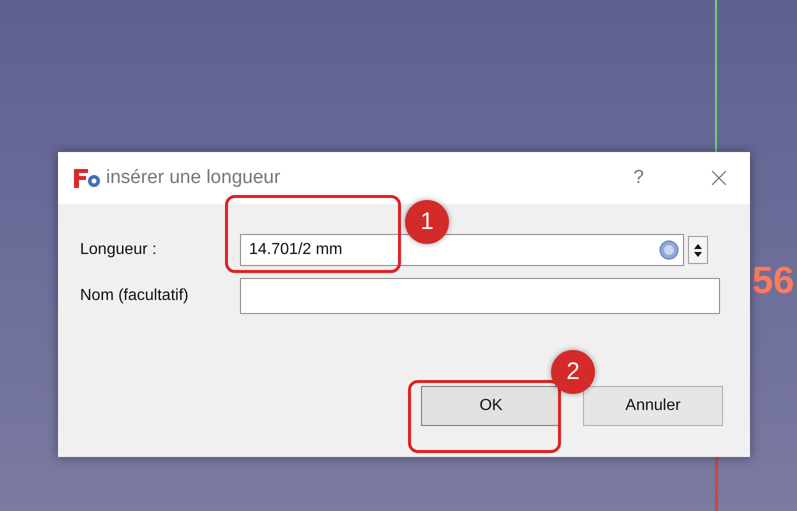 The height and width of the screenshot is (511, 797). I want to click on app-logo-icon, so click(87, 178).